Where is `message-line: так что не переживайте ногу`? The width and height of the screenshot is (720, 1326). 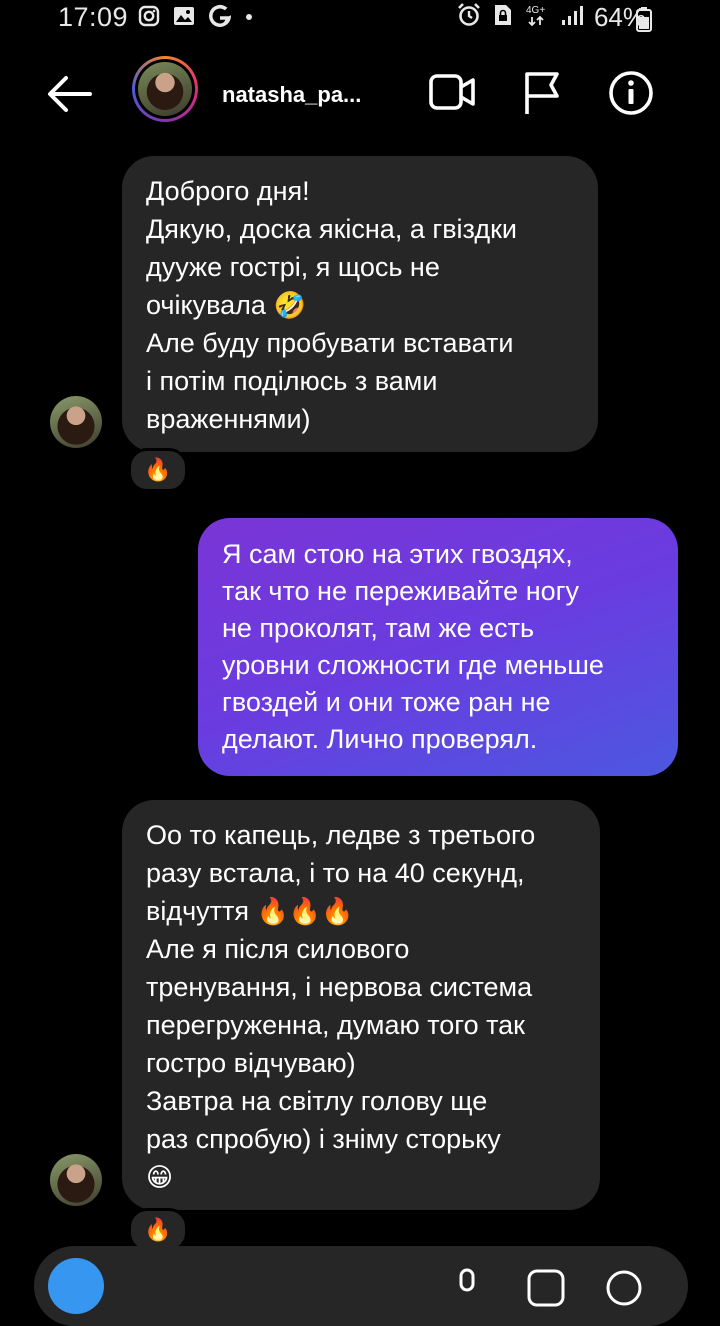 message-line: так что не переживайте ногу is located at coordinates (400, 591).